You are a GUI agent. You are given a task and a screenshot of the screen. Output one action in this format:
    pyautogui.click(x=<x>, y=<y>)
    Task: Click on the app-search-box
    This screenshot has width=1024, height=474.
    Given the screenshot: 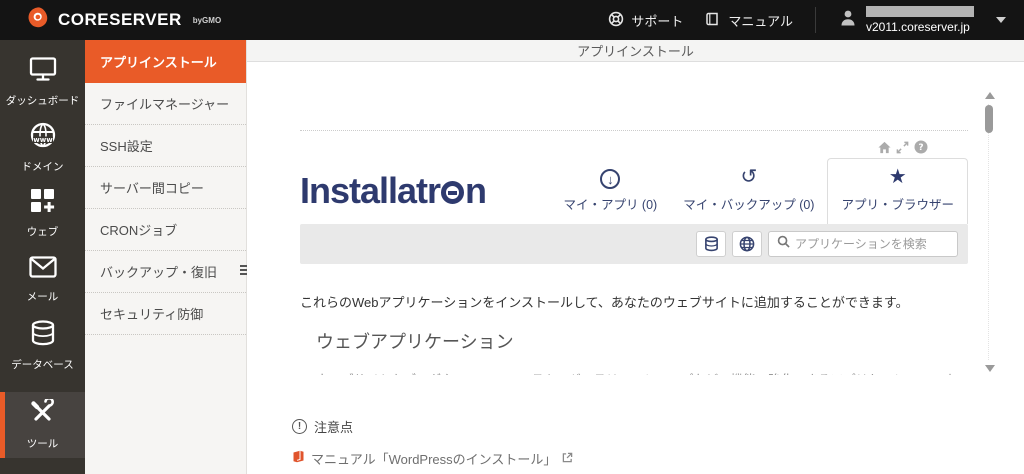 What is the action you would take?
    pyautogui.click(x=863, y=244)
    